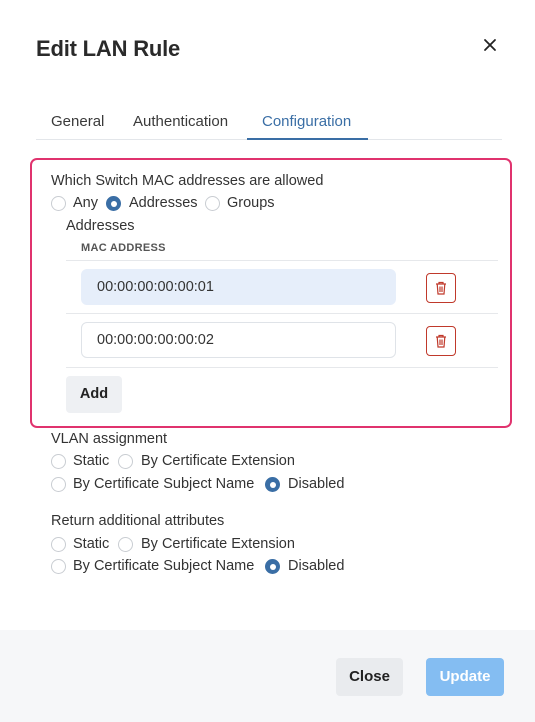  What do you see at coordinates (58, 544) in the screenshot?
I see `attr-radio-static` at bounding box center [58, 544].